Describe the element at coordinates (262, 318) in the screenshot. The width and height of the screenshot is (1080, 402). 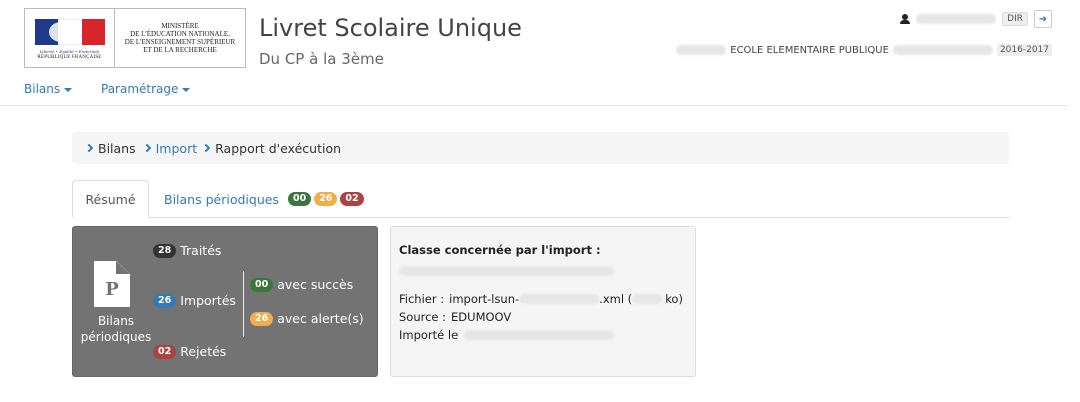
I see `alerte-count-badge: 26` at that location.